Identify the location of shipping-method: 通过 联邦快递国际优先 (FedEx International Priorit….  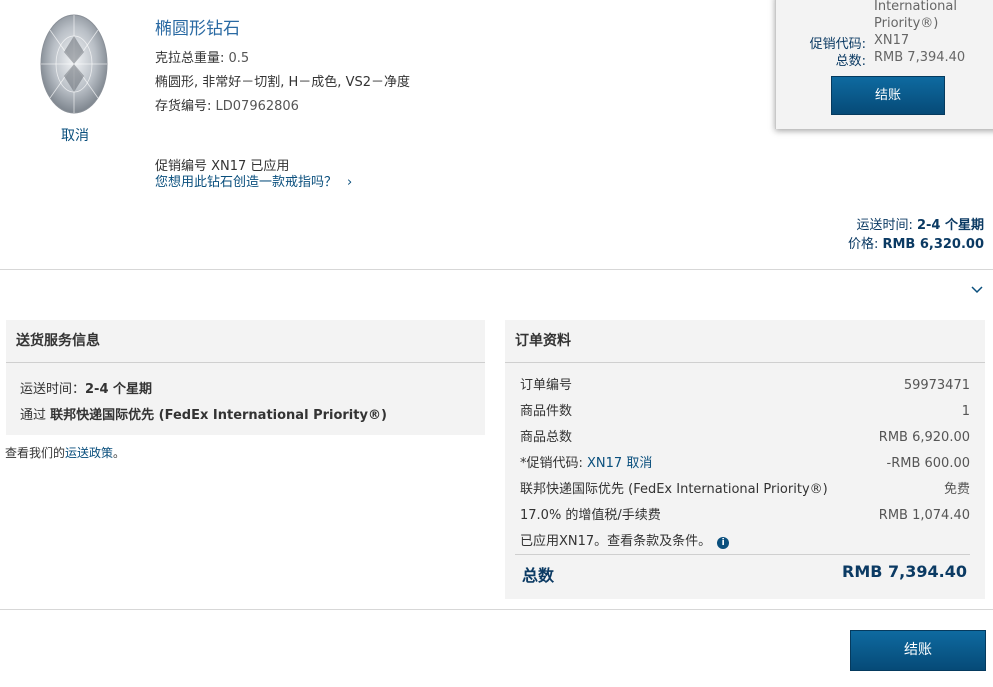
(203, 413).